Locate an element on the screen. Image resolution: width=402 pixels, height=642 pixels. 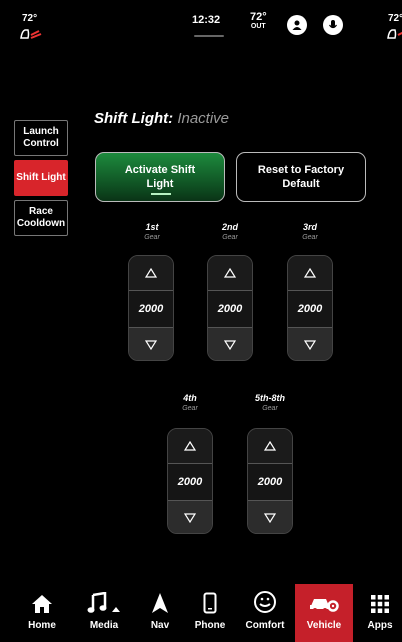
nav-label: Vehicle is located at coordinates (324, 625).